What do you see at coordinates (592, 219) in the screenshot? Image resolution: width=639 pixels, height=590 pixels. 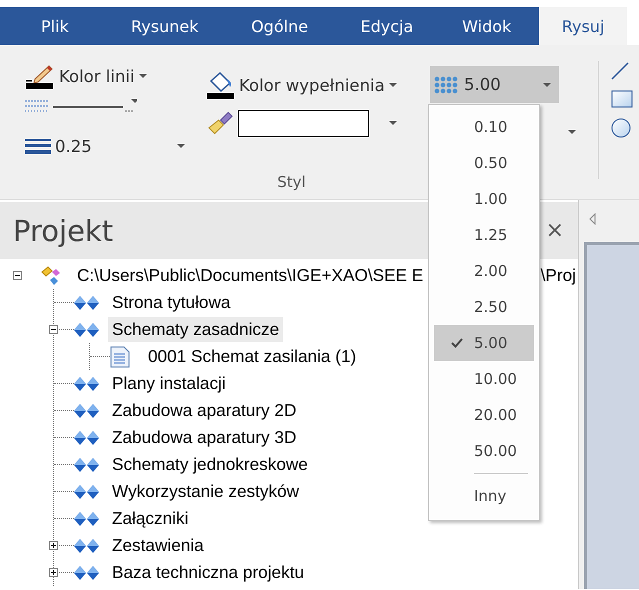 I see `scroll-left-icon` at bounding box center [592, 219].